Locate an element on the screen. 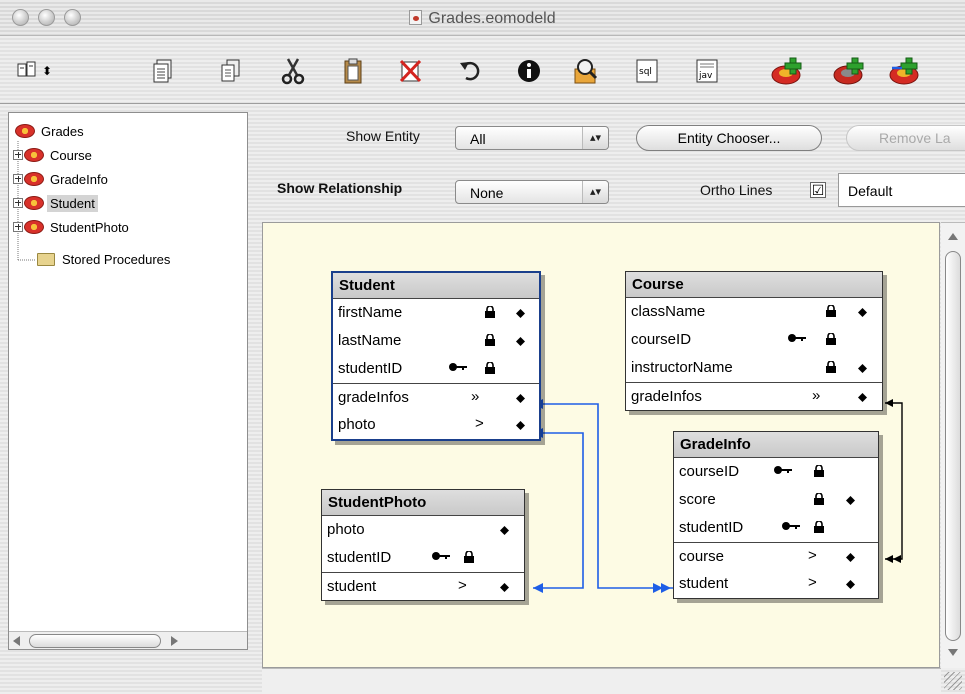  tree-item-label: Stored Procedures is located at coordinates (116, 259).